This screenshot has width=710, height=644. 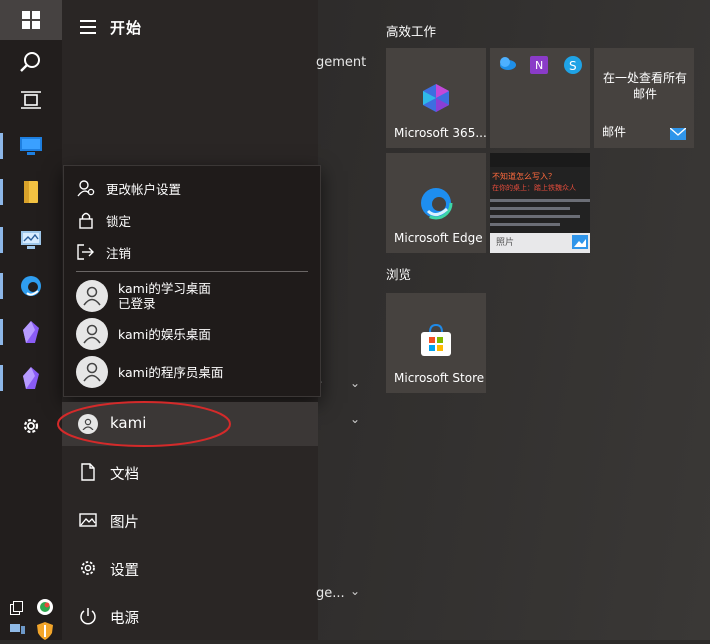 I want to click on flyout-divider, so click(x=192, y=271).